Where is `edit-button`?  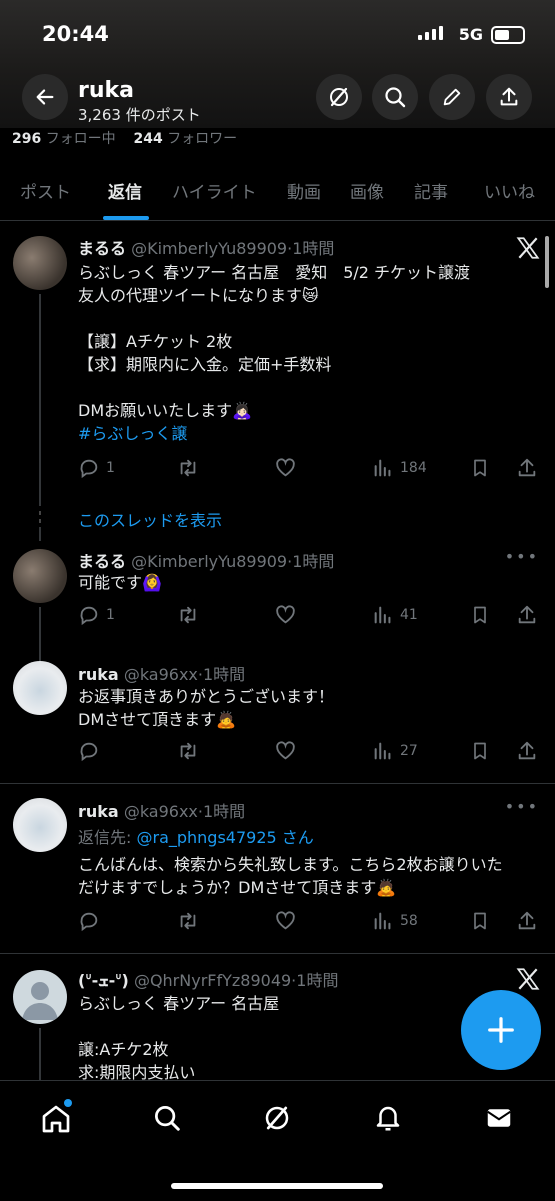
edit-button is located at coordinates (452, 97).